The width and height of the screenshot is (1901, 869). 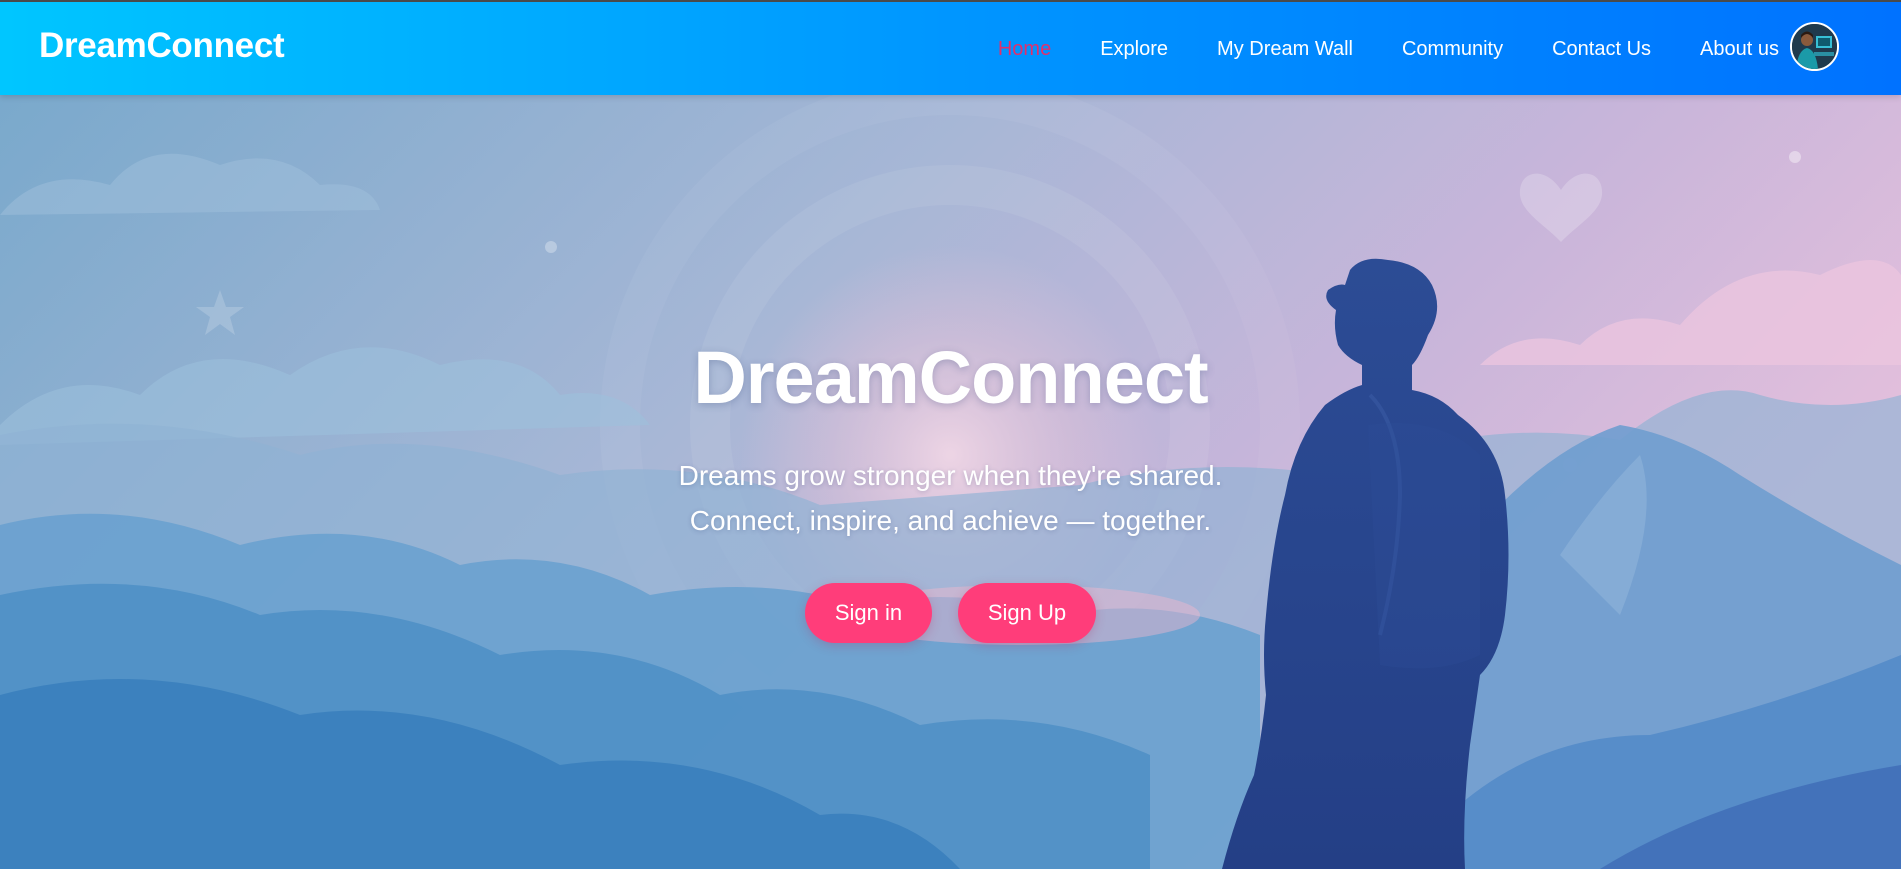 I want to click on avatar-image, so click(x=1814, y=46).